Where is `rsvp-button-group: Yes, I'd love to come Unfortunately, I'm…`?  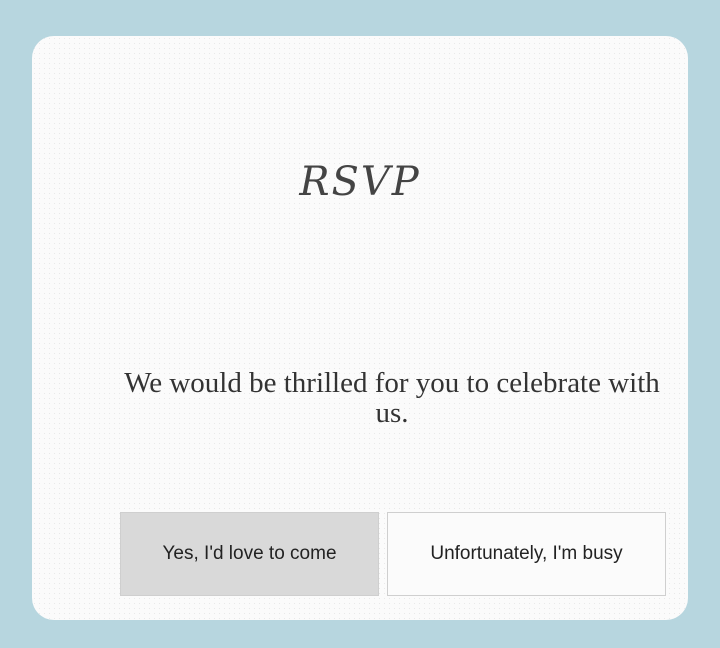 rsvp-button-group: Yes, I'd love to come Unfortunately, I'm… is located at coordinates (393, 554).